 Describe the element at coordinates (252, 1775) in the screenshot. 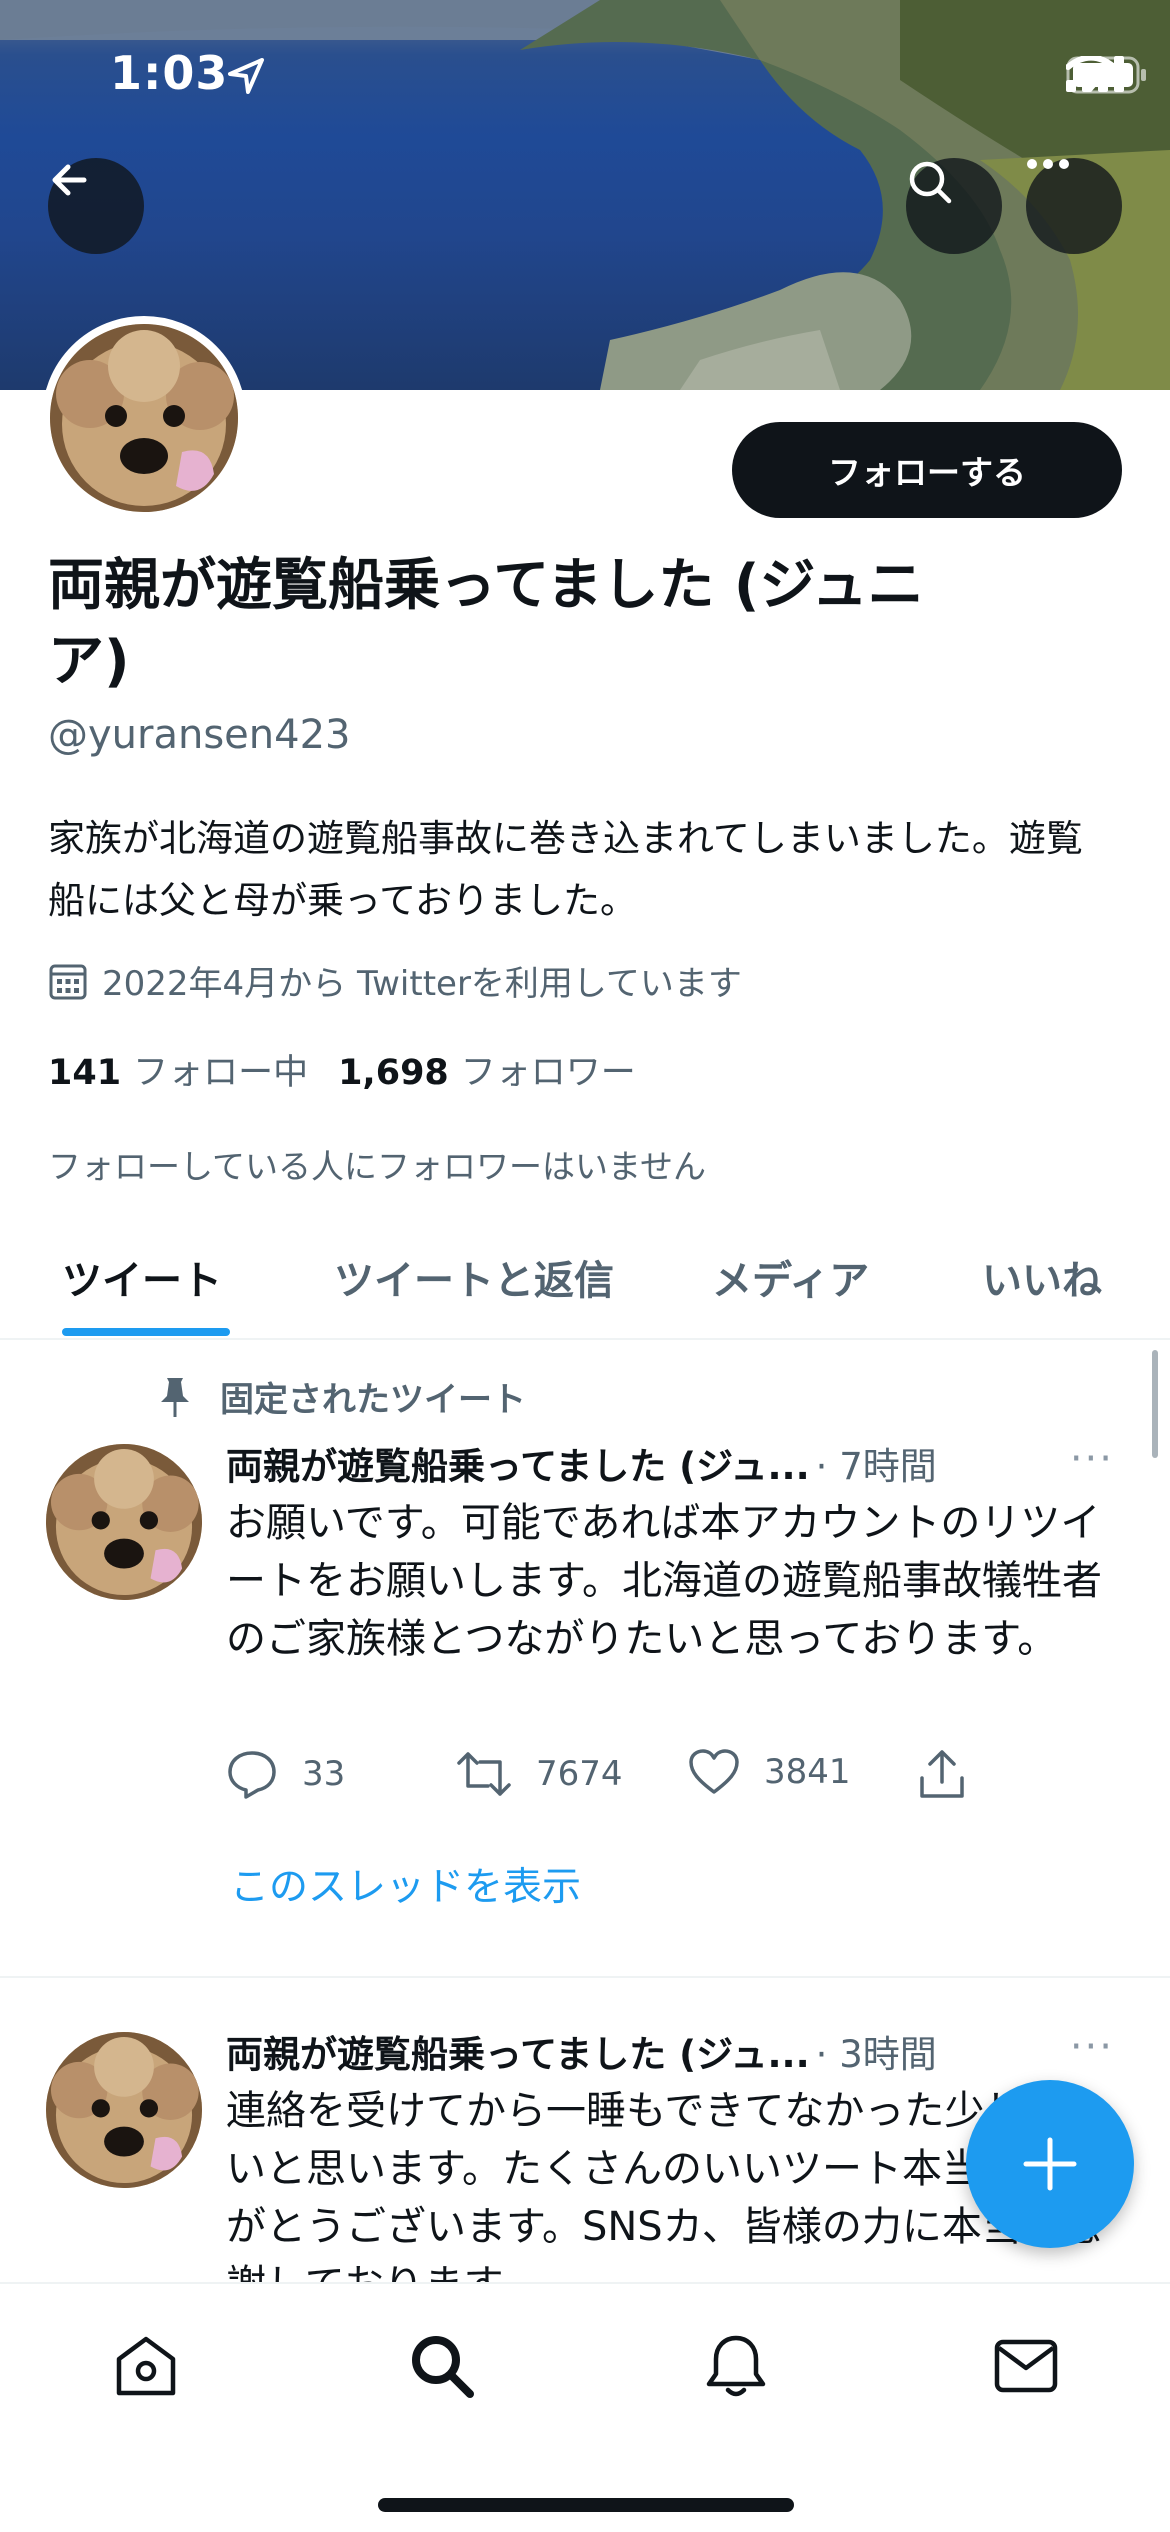

I see `reply-icon` at that location.